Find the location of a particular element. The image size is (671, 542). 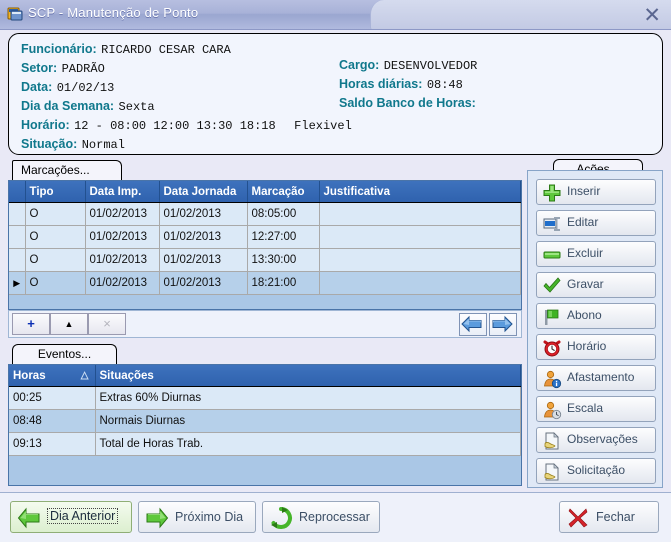

cell-marcacao: 12:27:00 is located at coordinates (283, 237).